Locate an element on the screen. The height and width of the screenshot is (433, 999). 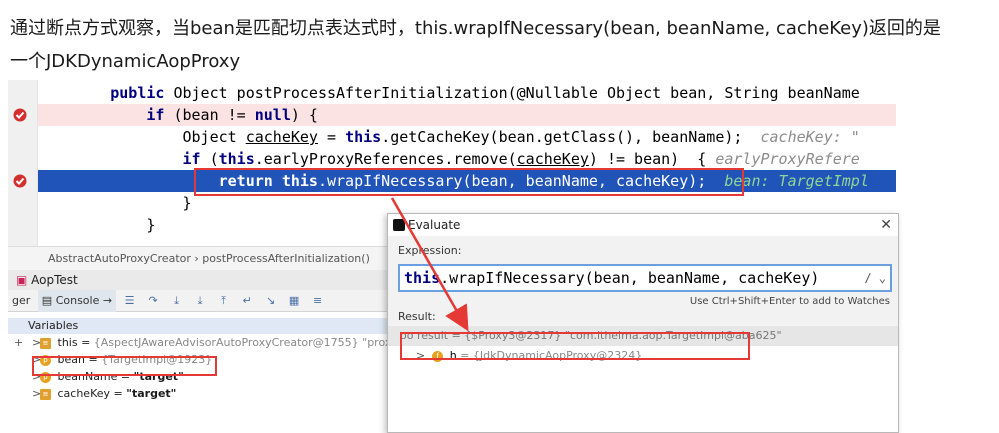
annotation-arrow is located at coordinates (429, 264).